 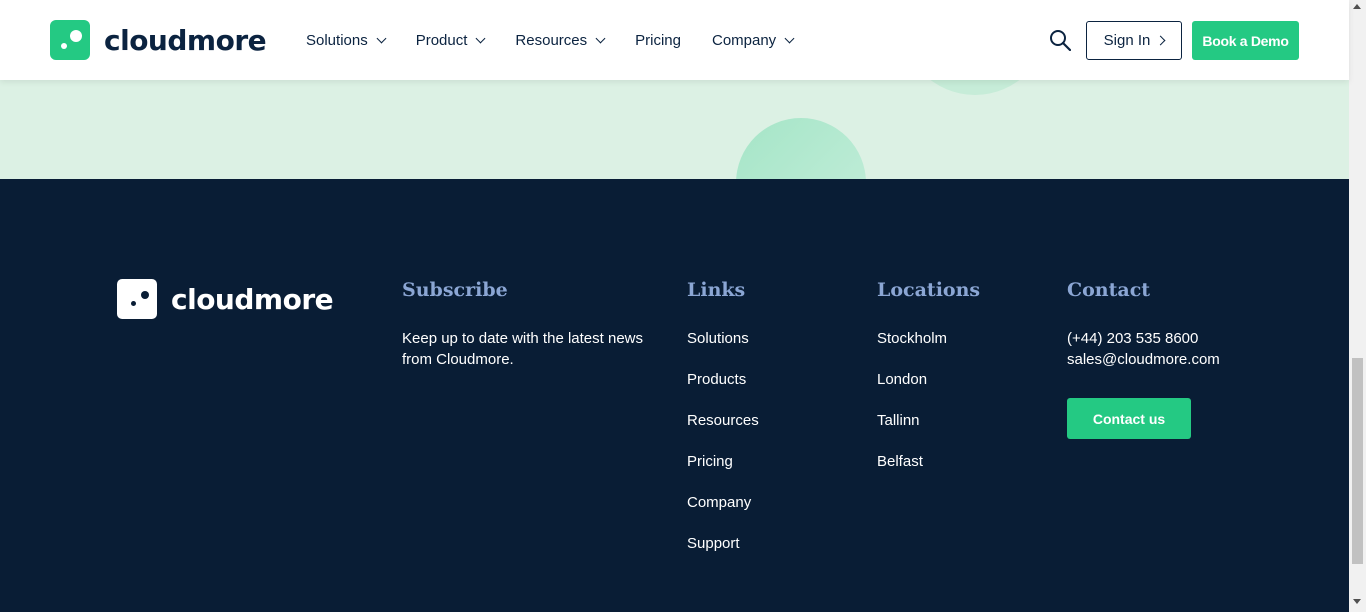 What do you see at coordinates (1357, 601) in the screenshot?
I see `scroll-down-icon` at bounding box center [1357, 601].